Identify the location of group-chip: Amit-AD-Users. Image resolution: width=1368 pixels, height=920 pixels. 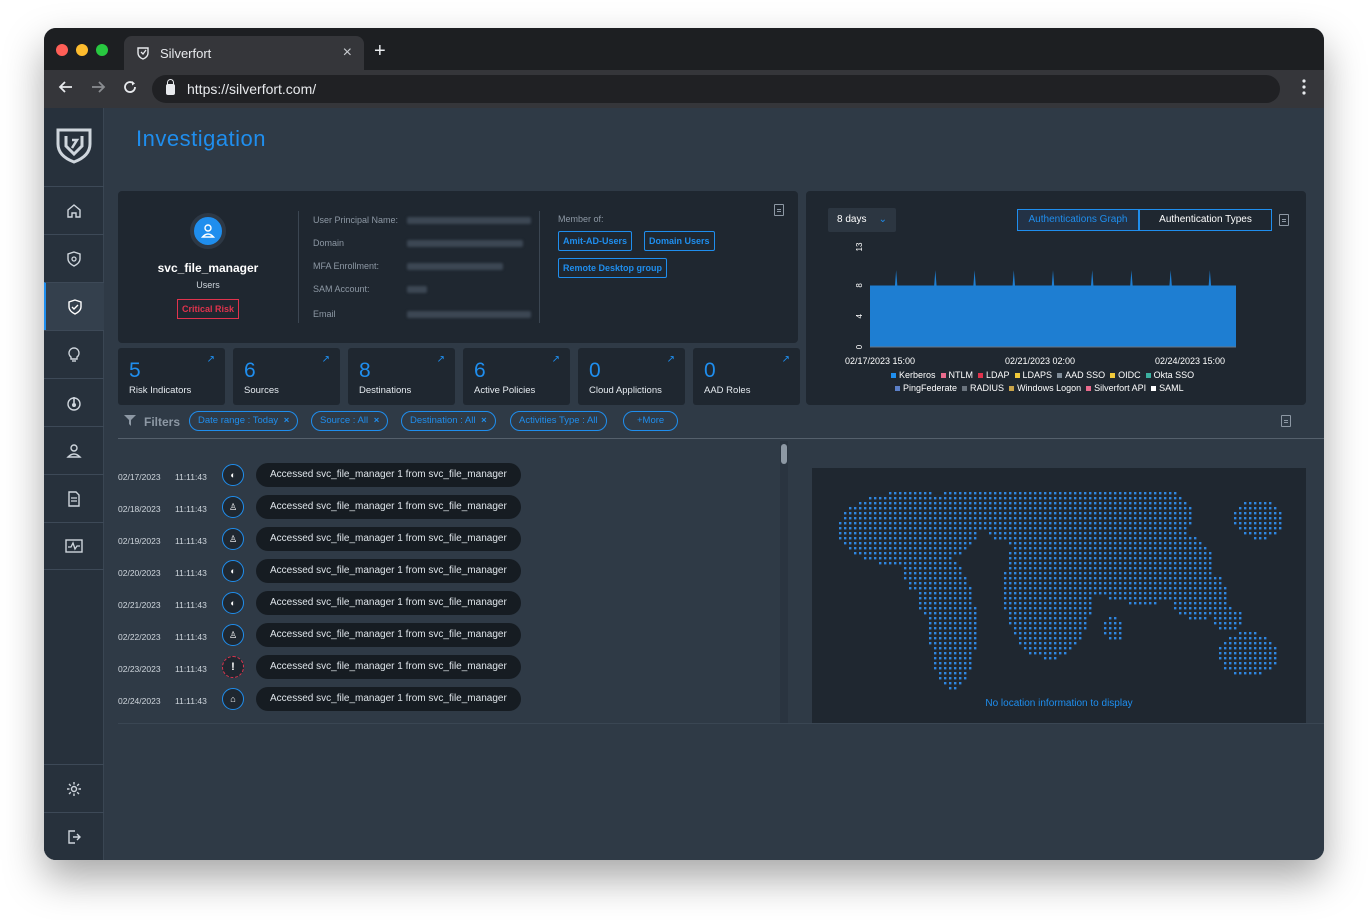
(595, 241).